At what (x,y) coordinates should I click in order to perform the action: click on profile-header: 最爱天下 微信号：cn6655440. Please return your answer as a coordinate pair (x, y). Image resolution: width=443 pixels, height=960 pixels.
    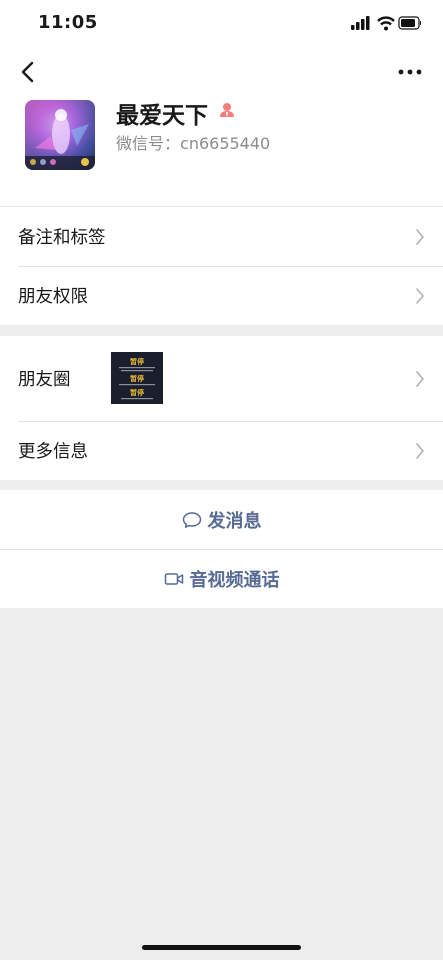
    Looking at the image, I should click on (221, 150).